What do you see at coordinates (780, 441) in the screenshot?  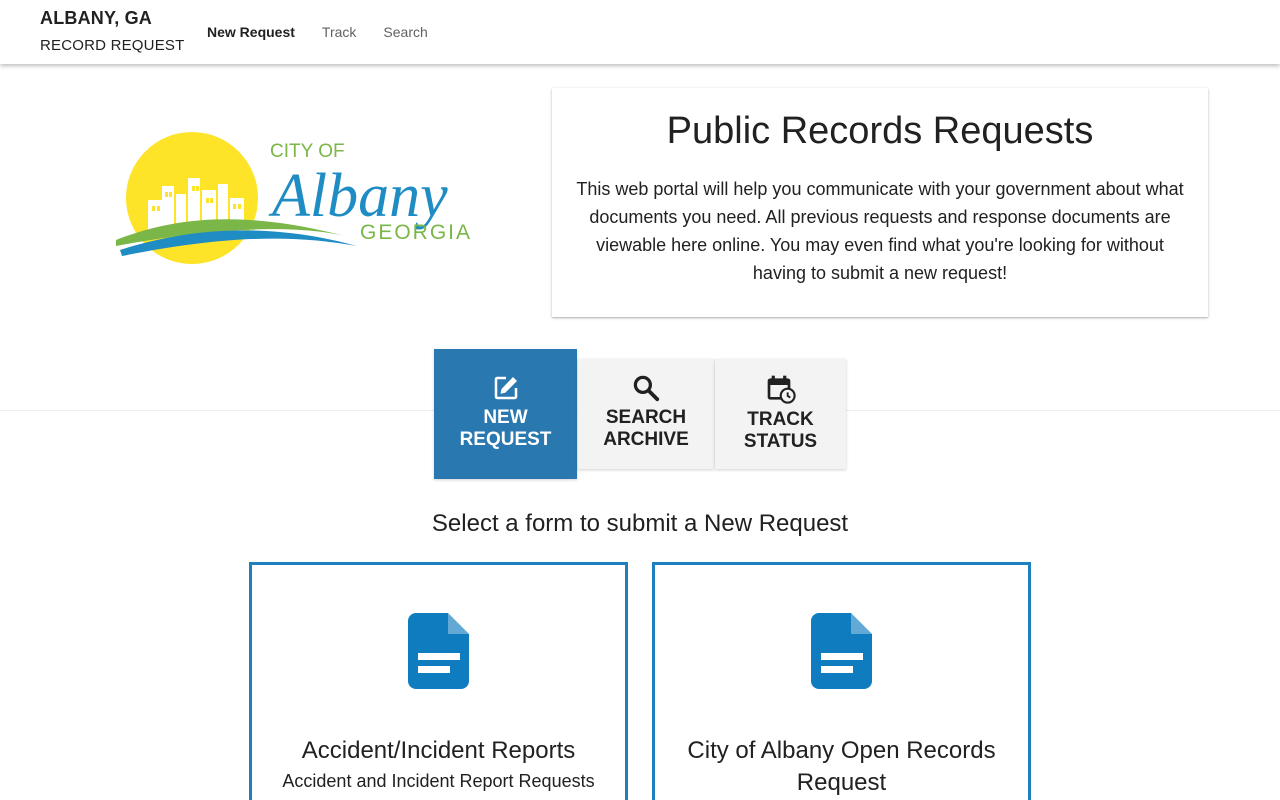 I see `track-status-label-2: STATUS` at bounding box center [780, 441].